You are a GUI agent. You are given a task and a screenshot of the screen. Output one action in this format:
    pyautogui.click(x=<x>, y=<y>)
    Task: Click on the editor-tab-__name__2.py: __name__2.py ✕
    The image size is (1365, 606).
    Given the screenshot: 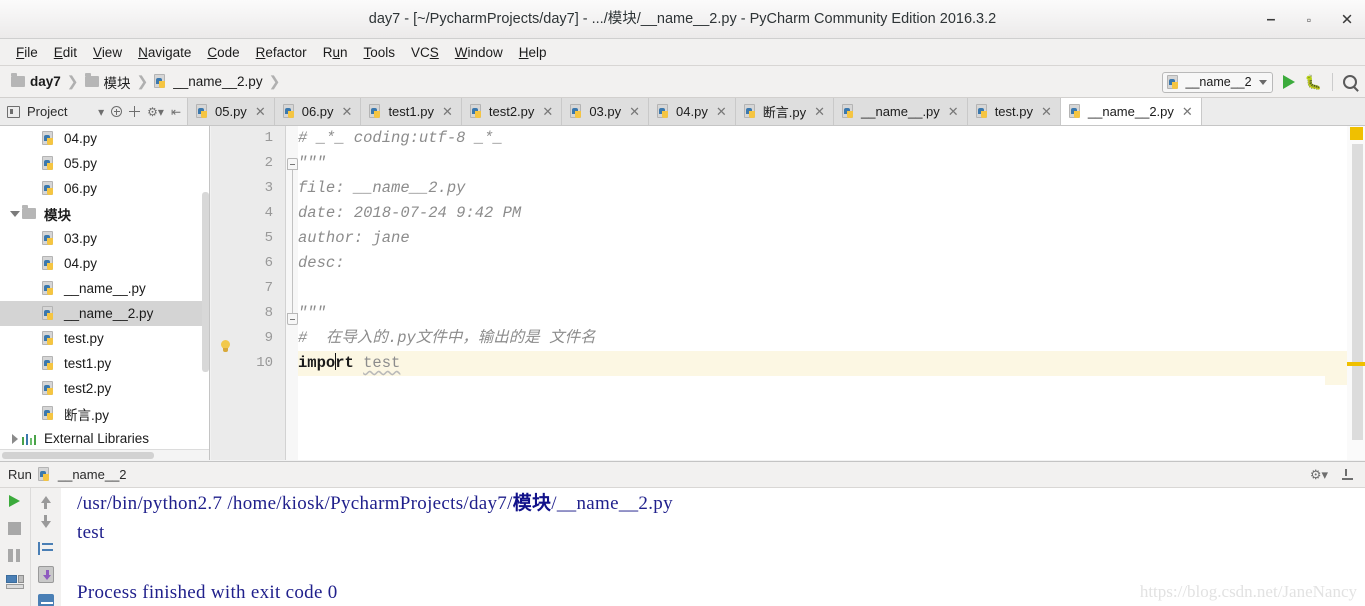 What is the action you would take?
    pyautogui.click(x=1131, y=111)
    